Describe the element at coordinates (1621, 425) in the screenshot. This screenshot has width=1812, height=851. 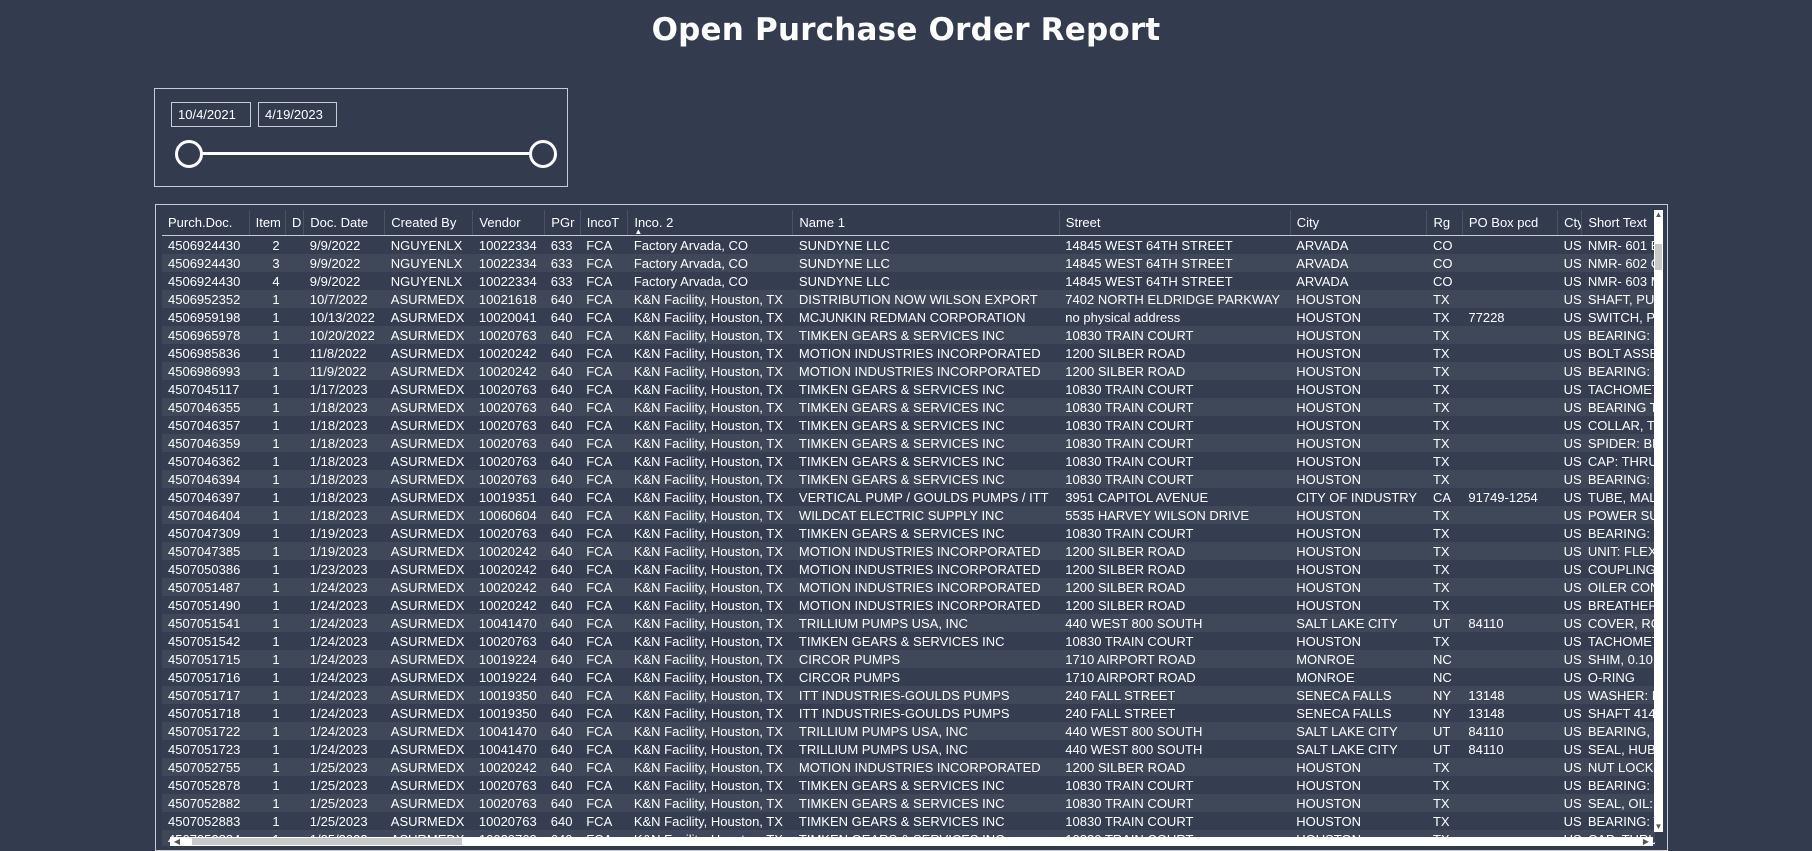
I see `table-cell: COLLAR, THRUST` at that location.